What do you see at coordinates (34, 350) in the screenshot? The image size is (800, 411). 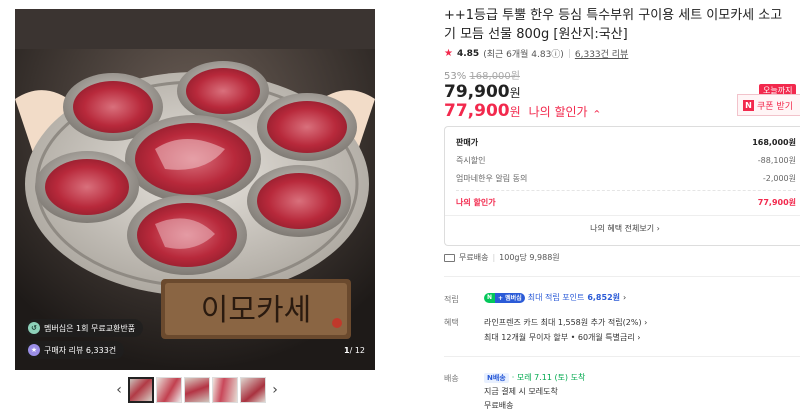 I see `review-icon: ★` at bounding box center [34, 350].